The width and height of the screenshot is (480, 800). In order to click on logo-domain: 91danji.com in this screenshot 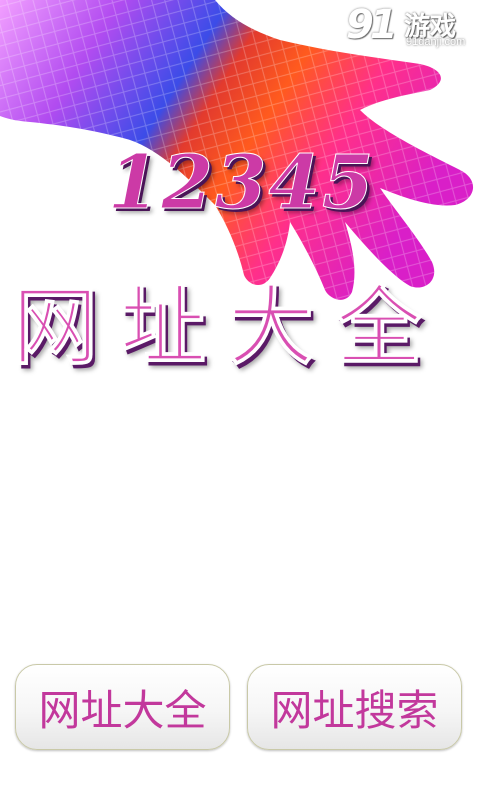, I will do `click(436, 42)`.